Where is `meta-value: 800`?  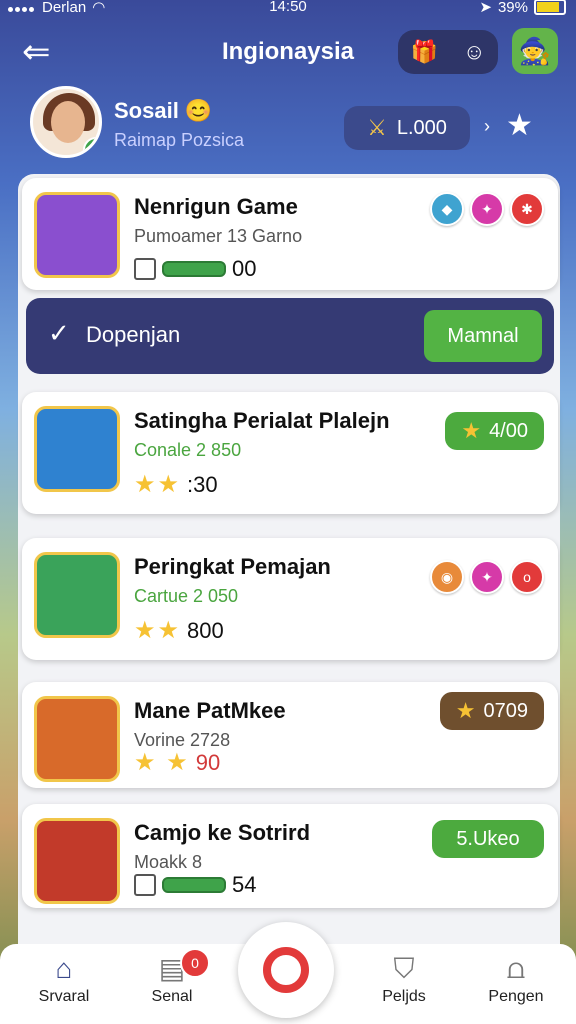 meta-value: 800 is located at coordinates (205, 630).